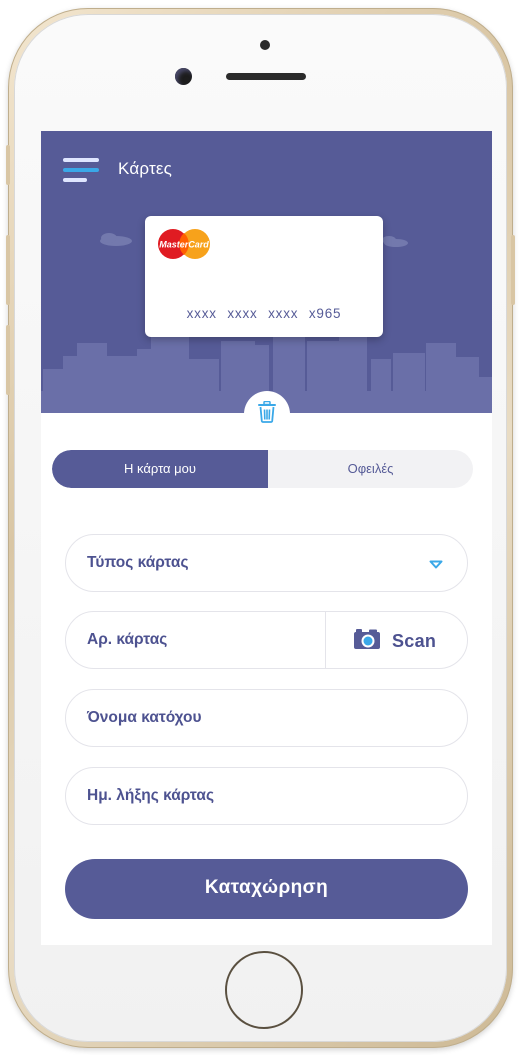 This screenshot has height=1055, width=521. Describe the element at coordinates (266, 889) in the screenshot. I see `submit-button: Καταχώρηση` at that location.